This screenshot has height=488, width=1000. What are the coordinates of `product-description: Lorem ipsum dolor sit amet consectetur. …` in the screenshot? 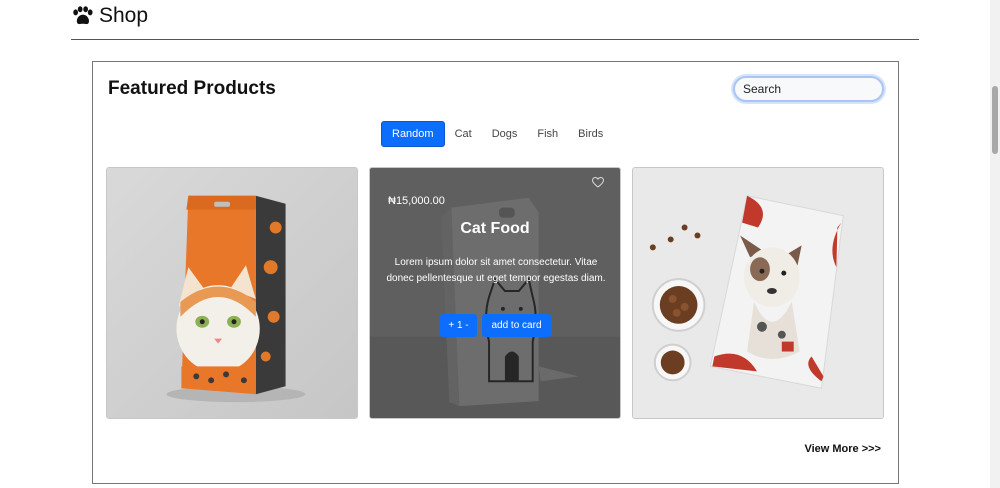 It's located at (496, 270).